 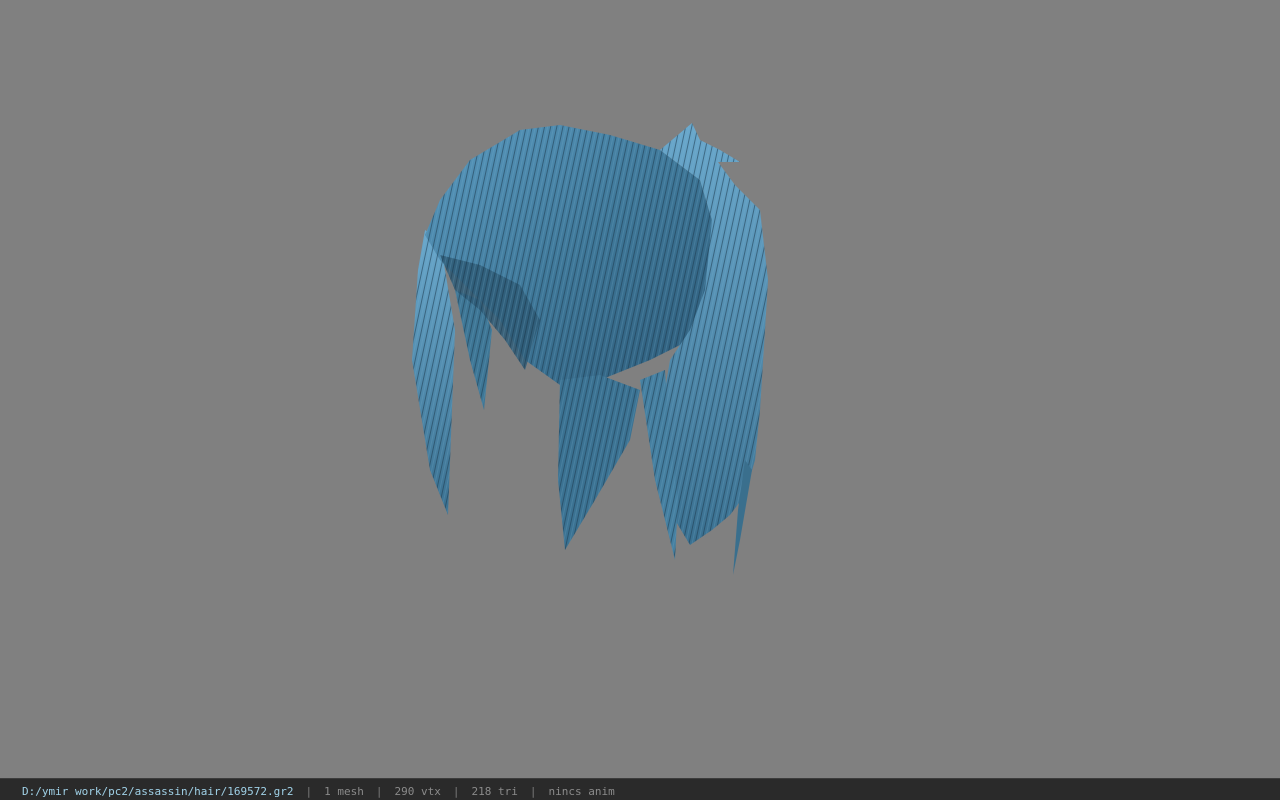 I want to click on mesh-count: 1 mesh, so click(x=344, y=791).